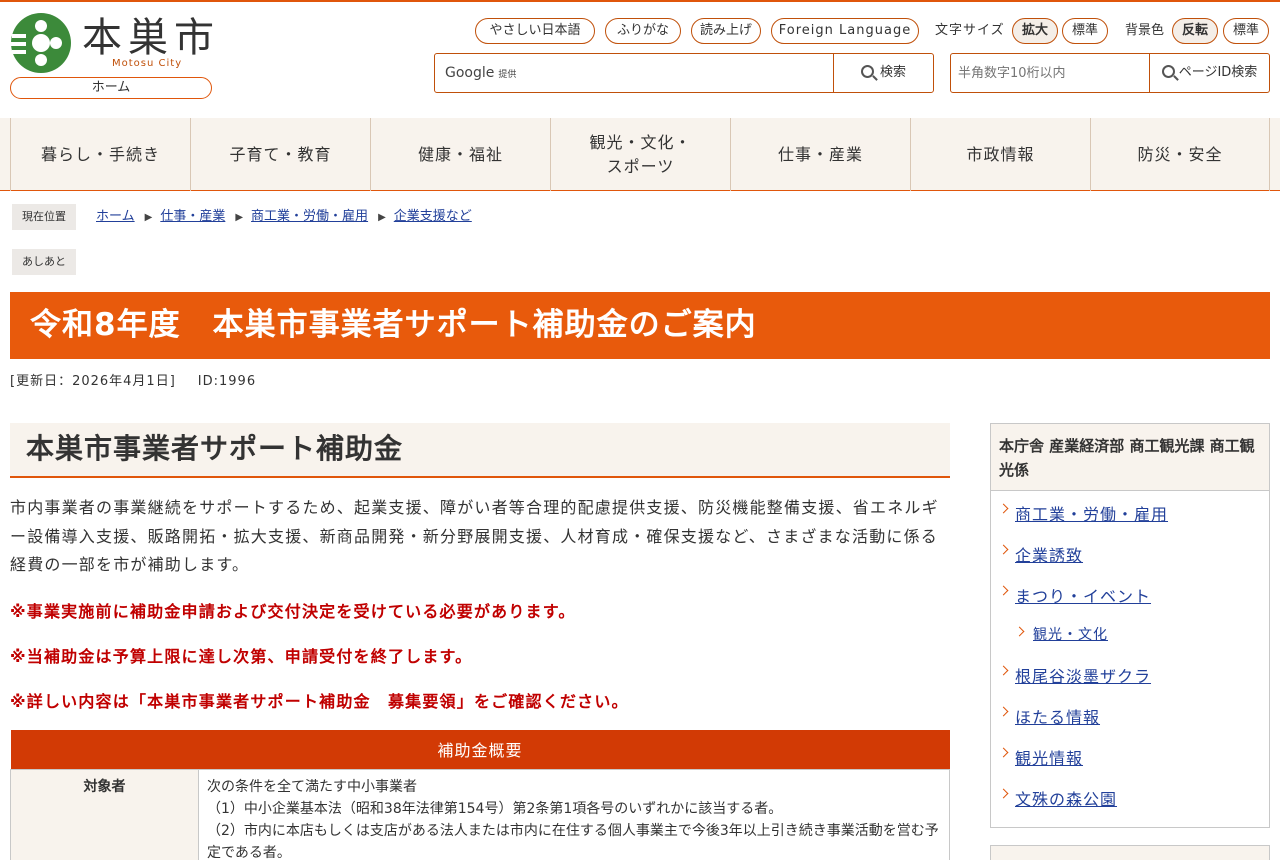  What do you see at coordinates (151, 38) in the screenshot?
I see `city-name: 本巣市` at bounding box center [151, 38].